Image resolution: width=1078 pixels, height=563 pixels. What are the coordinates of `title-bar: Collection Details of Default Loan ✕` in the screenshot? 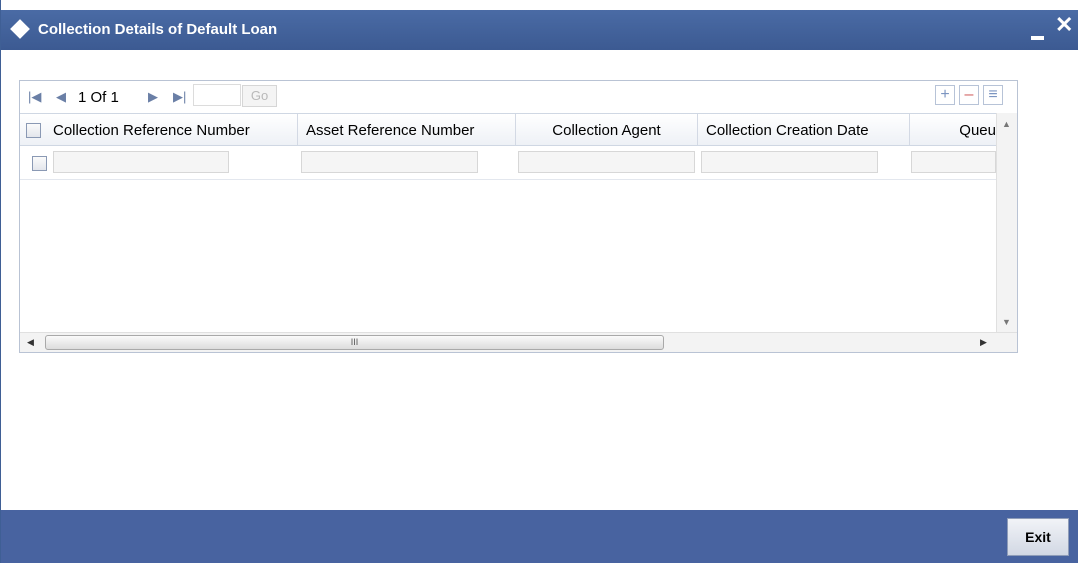 It's located at (539, 30).